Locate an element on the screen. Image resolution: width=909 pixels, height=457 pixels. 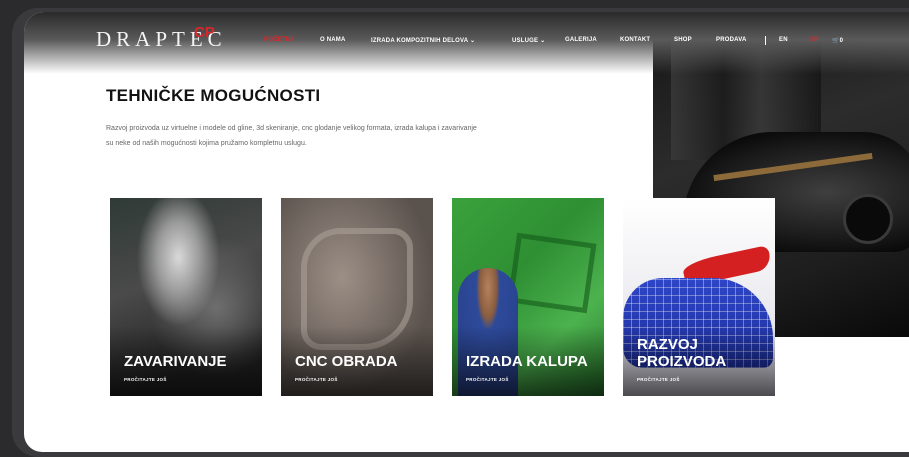
cart-button: 🛒0 is located at coordinates (837, 40).